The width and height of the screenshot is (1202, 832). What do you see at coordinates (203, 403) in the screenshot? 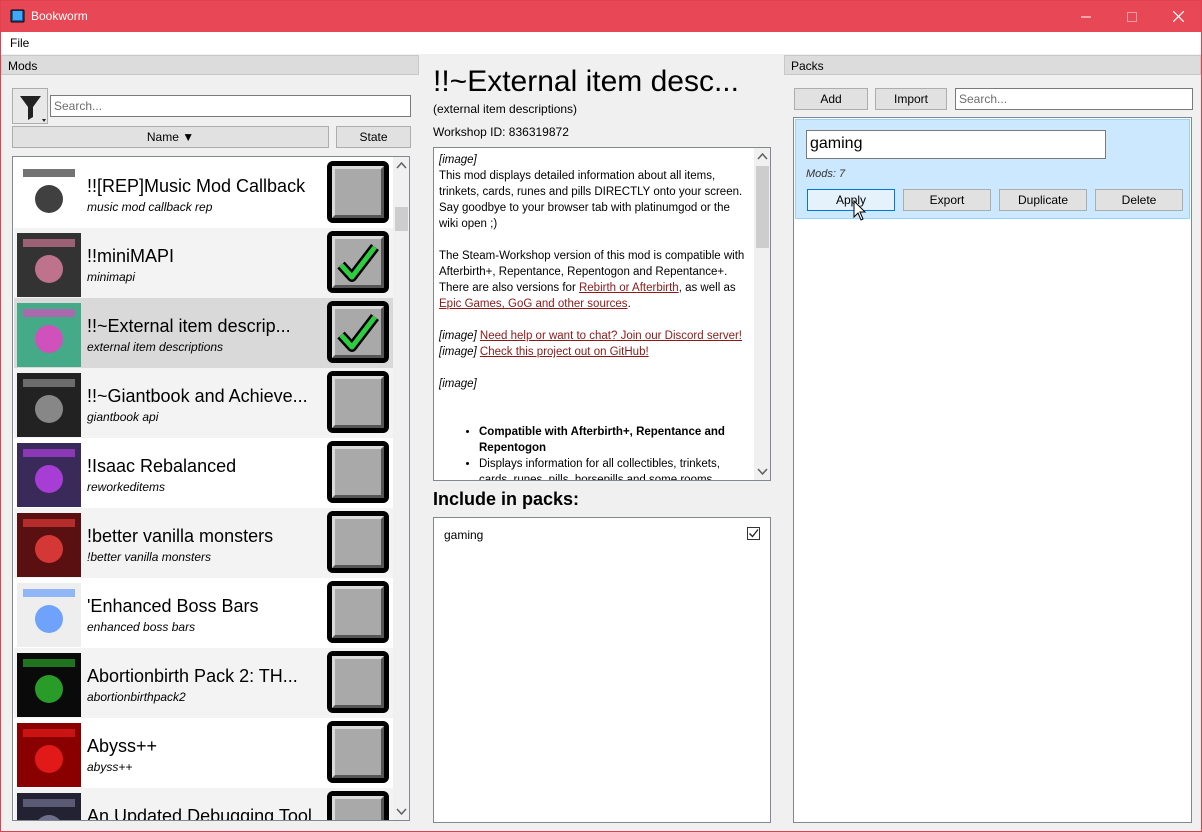
I see `mod-list-item: !!~Giantbook and Achieve... giantbook api` at bounding box center [203, 403].